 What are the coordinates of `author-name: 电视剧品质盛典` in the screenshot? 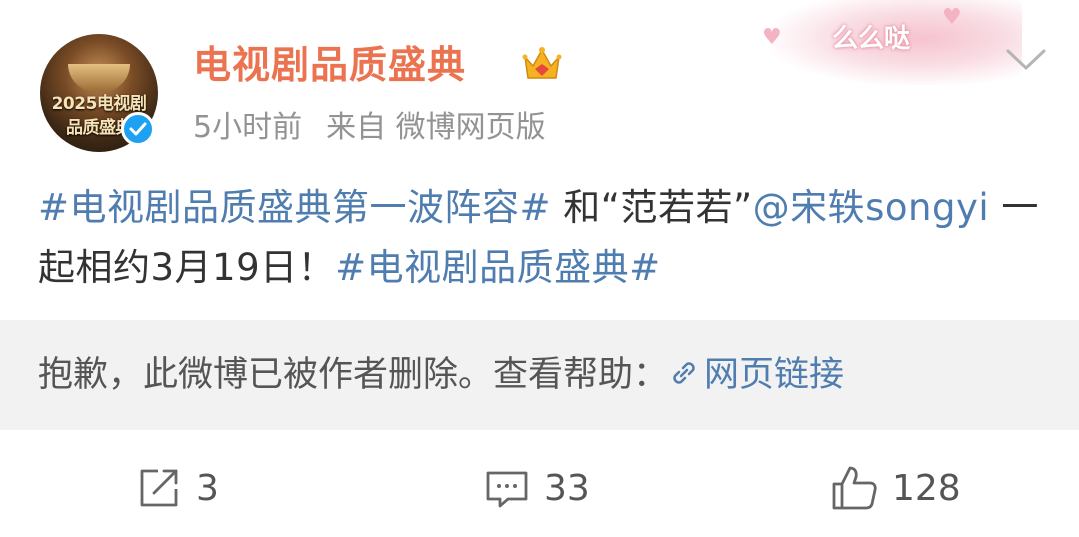 It's located at (329, 65).